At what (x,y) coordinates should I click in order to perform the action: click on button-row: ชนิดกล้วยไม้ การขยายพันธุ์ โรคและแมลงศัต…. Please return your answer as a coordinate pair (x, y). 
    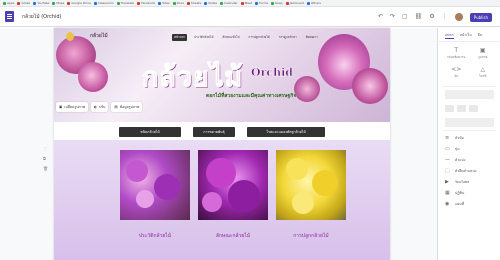
    Looking at the image, I should click on (222, 132).